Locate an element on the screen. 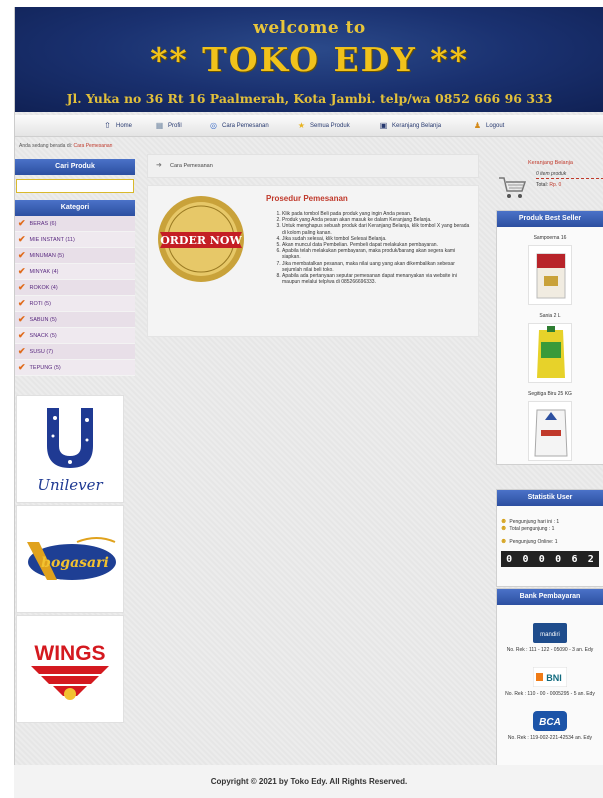  kategori-title: Kategori is located at coordinates (75, 208).